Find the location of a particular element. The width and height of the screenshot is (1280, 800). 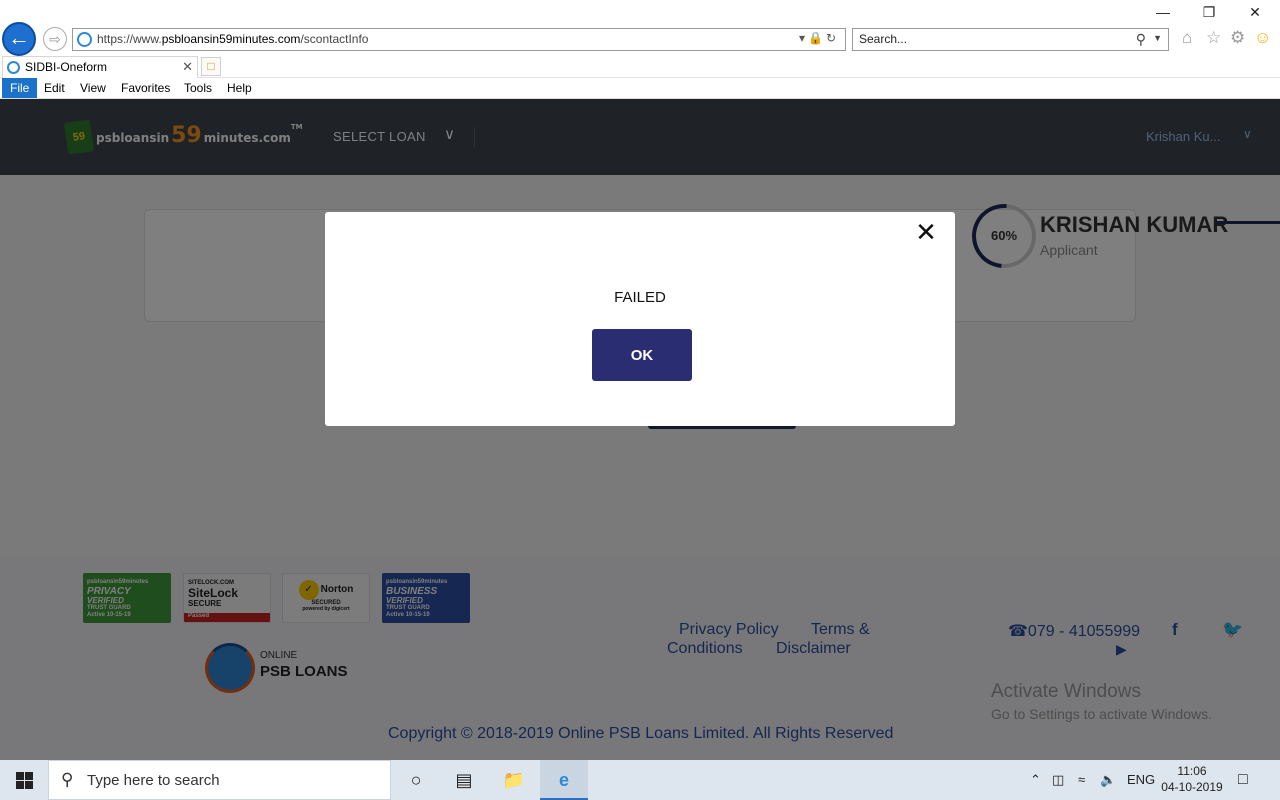

menu-bar: File Edit View Favorites Tools Help is located at coordinates (640, 88).